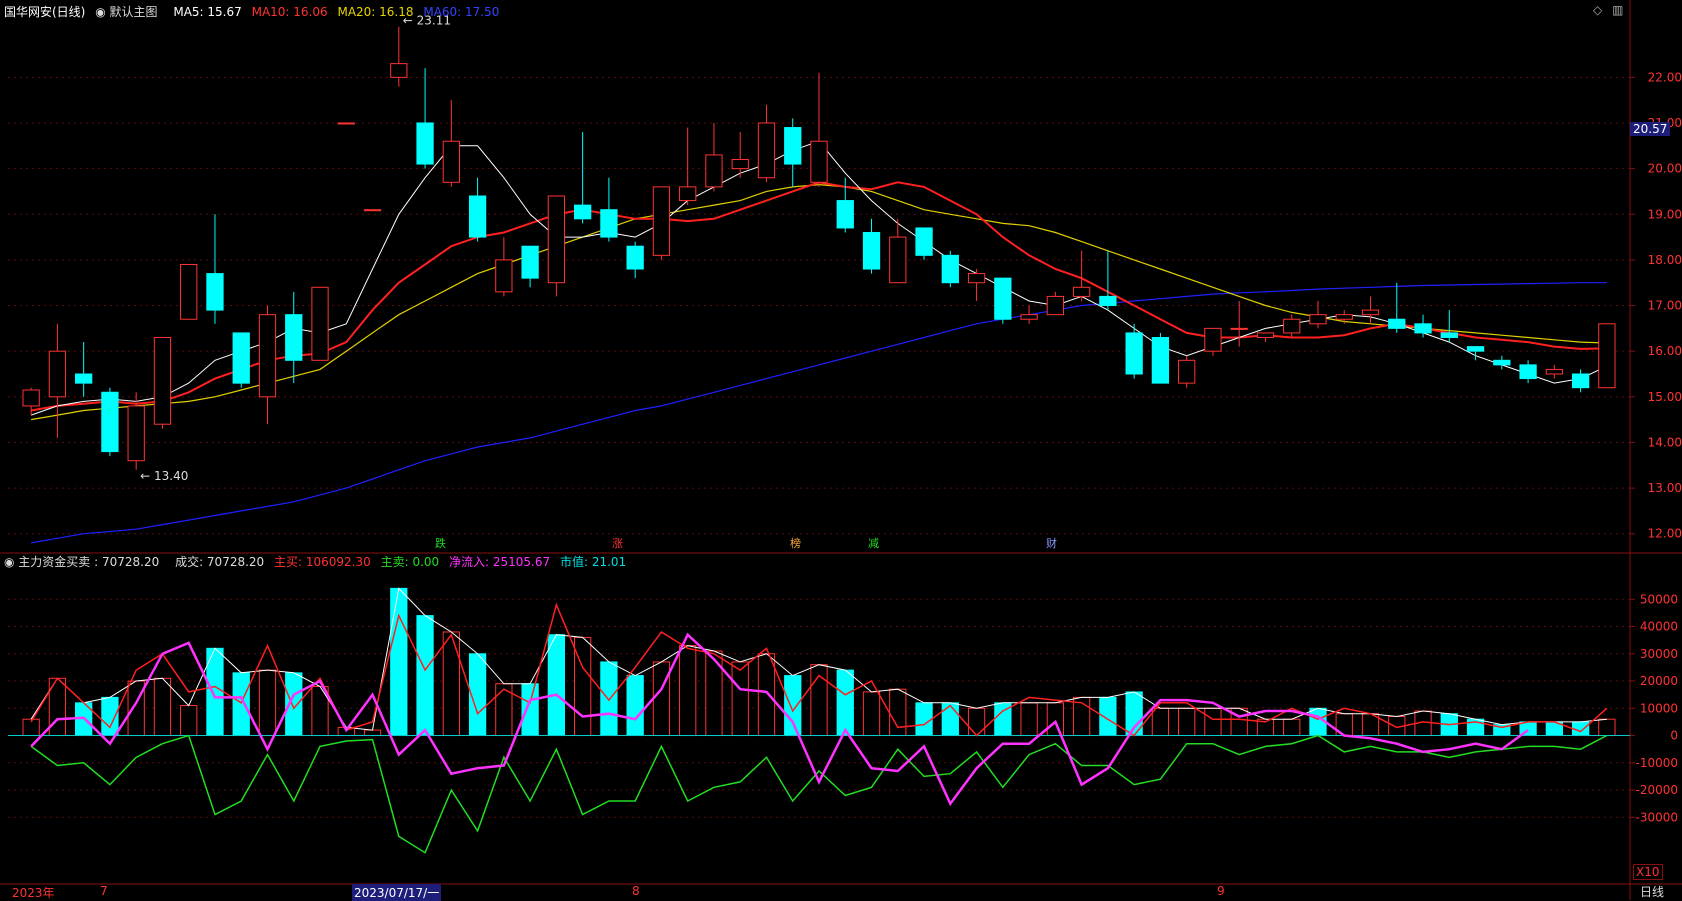  What do you see at coordinates (1652, 891) in the screenshot?
I see `period-label: 日线` at bounding box center [1652, 891].